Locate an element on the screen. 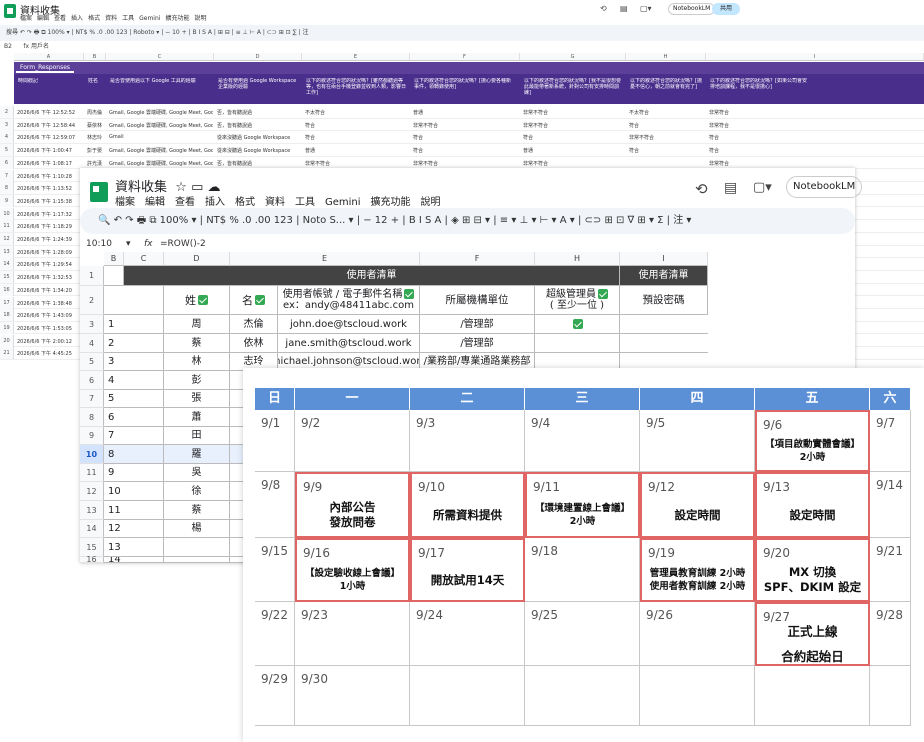  column-header: C is located at coordinates (160, 57).